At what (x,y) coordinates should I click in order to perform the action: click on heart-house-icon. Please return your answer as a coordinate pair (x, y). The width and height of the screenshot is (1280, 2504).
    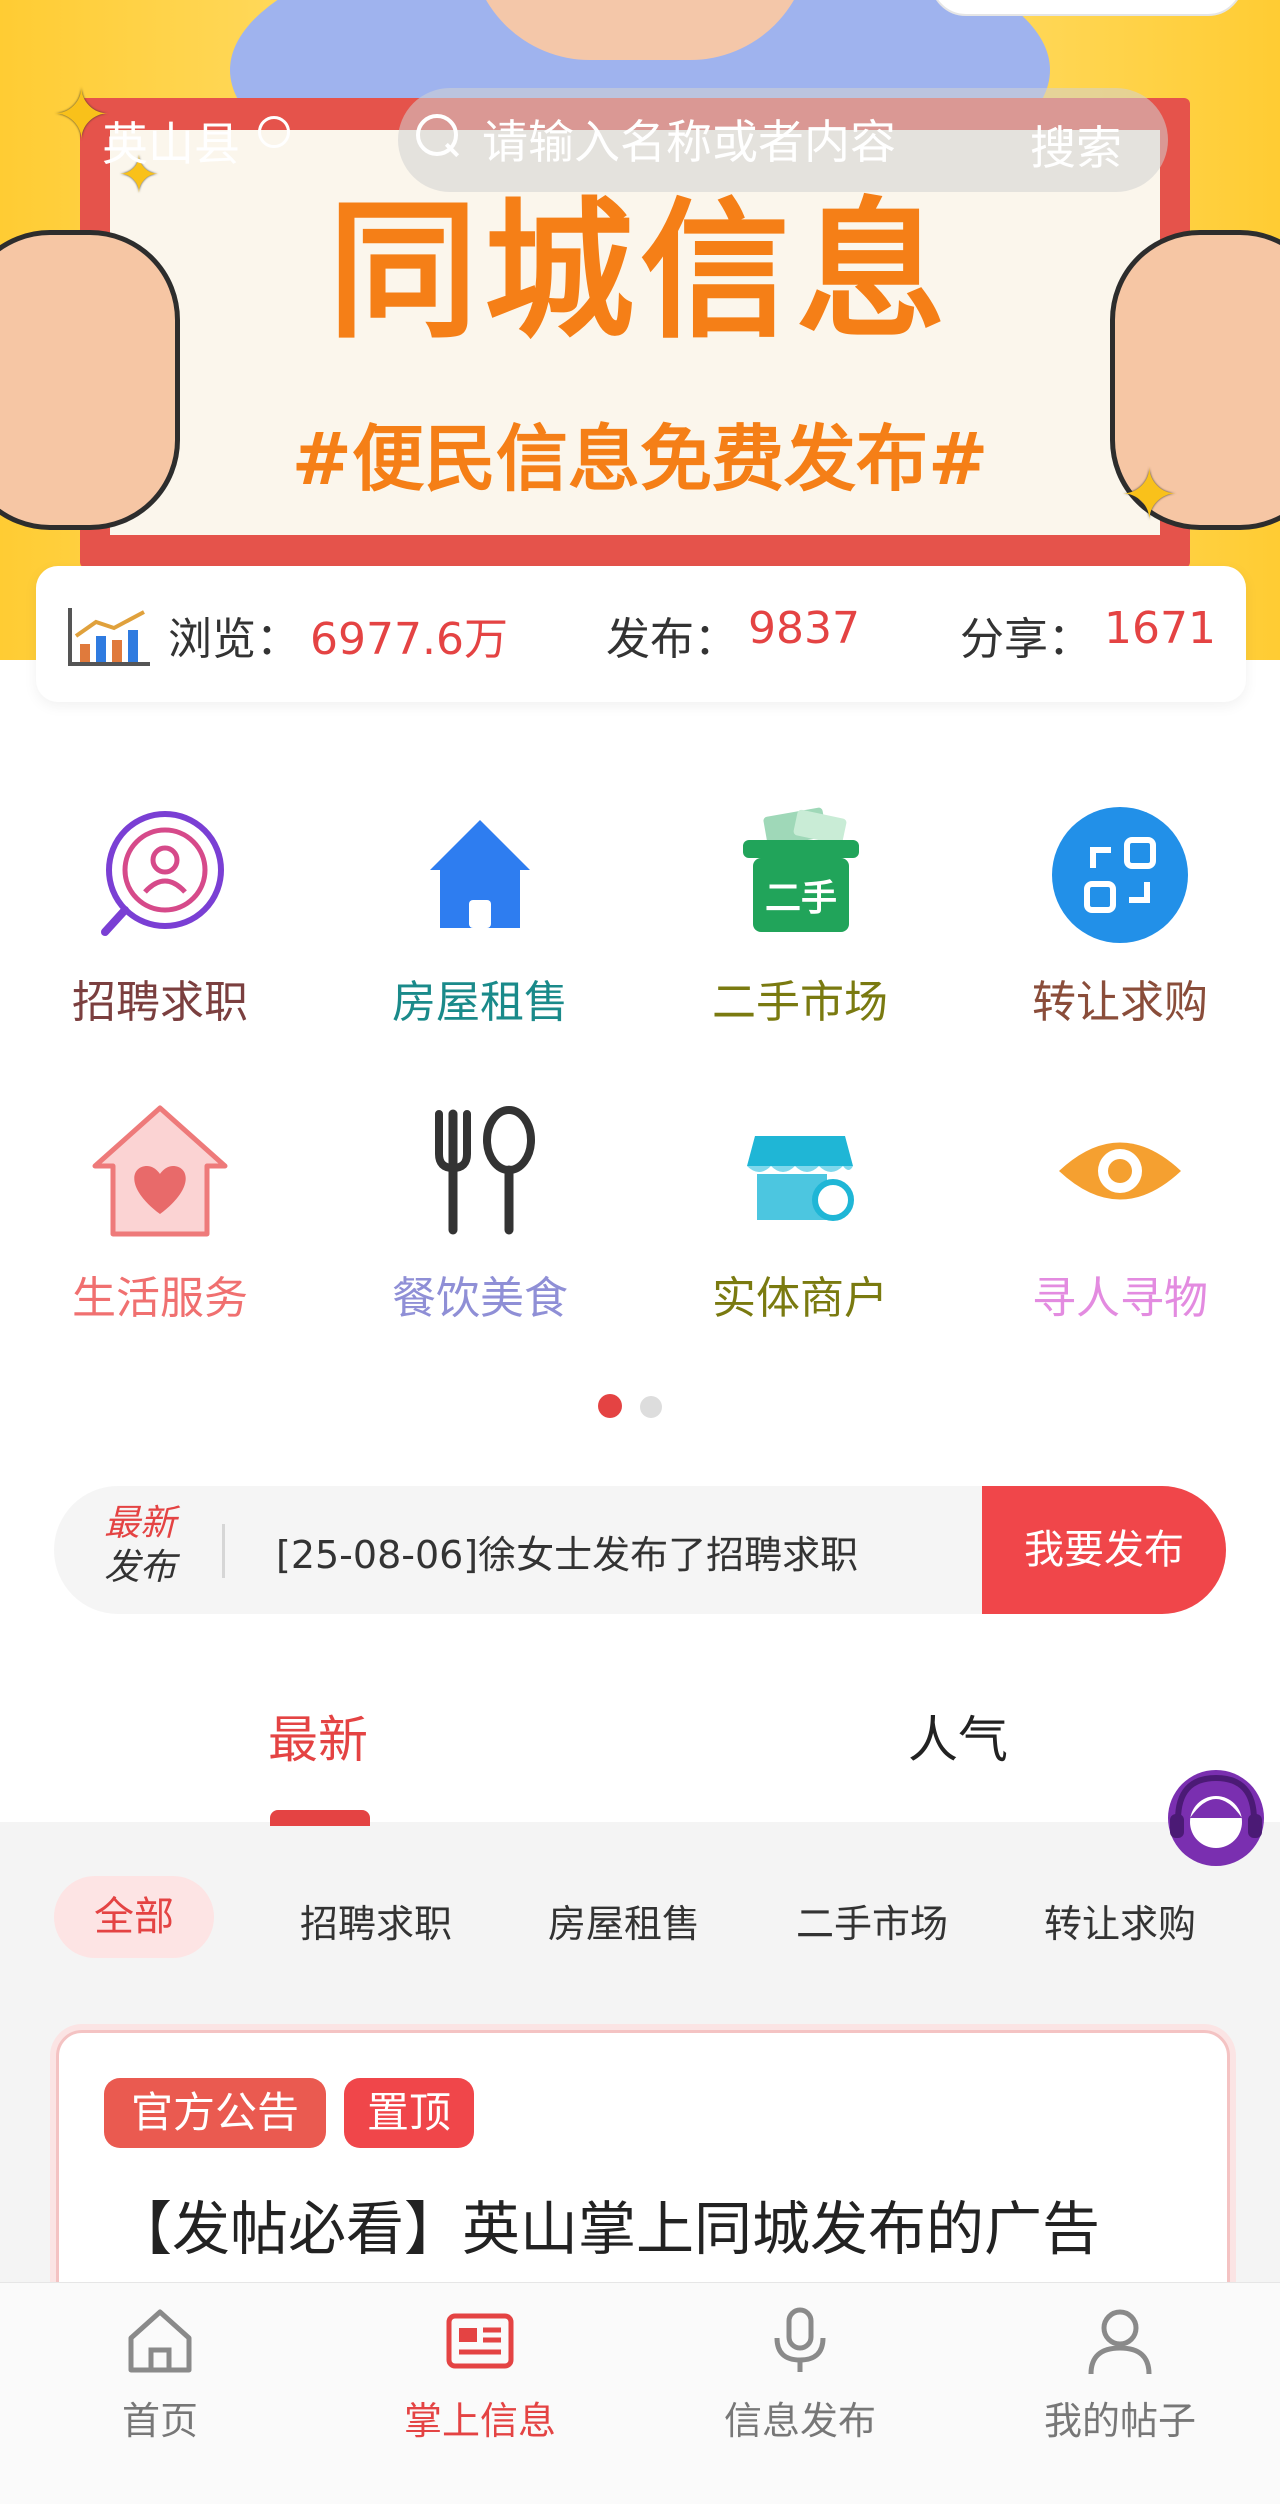
    Looking at the image, I should click on (160, 1171).